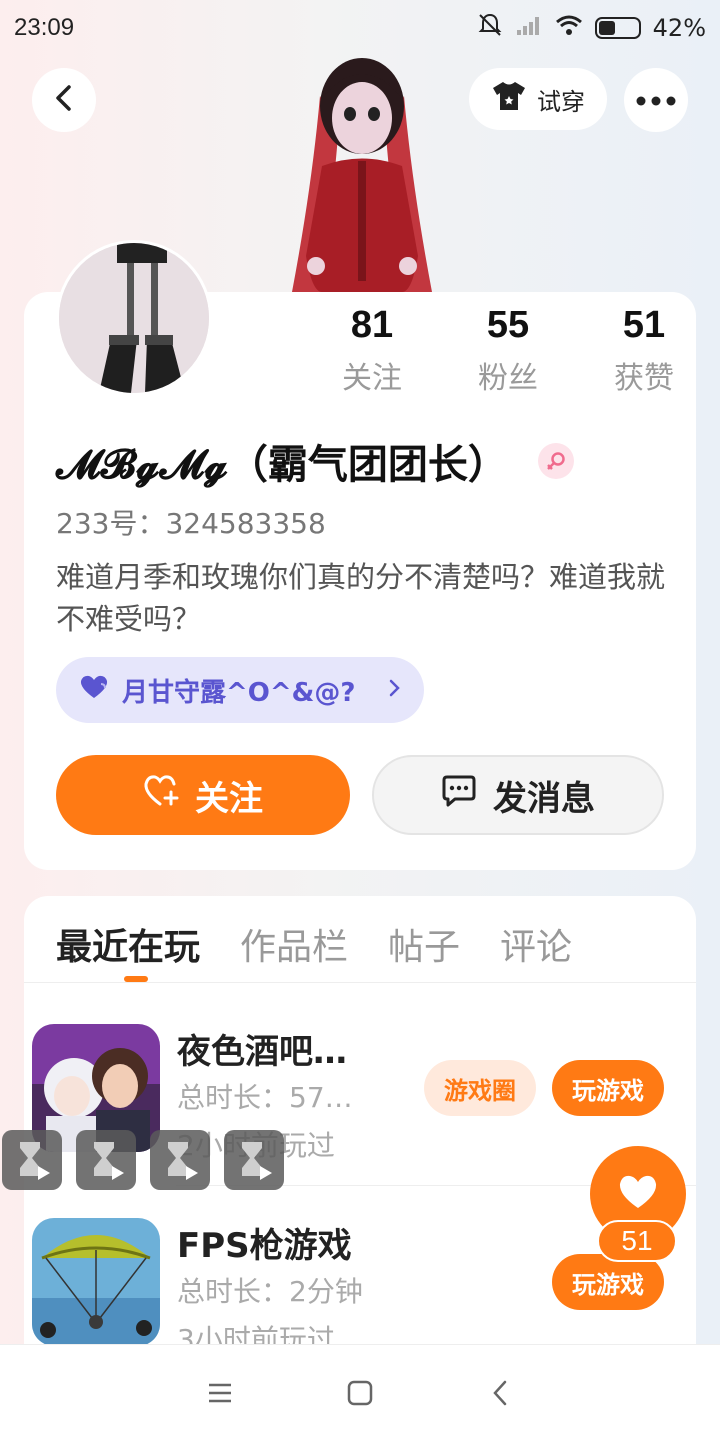 This screenshot has height=1440, width=720. I want to click on chevron-right-icon, so click(395, 690).